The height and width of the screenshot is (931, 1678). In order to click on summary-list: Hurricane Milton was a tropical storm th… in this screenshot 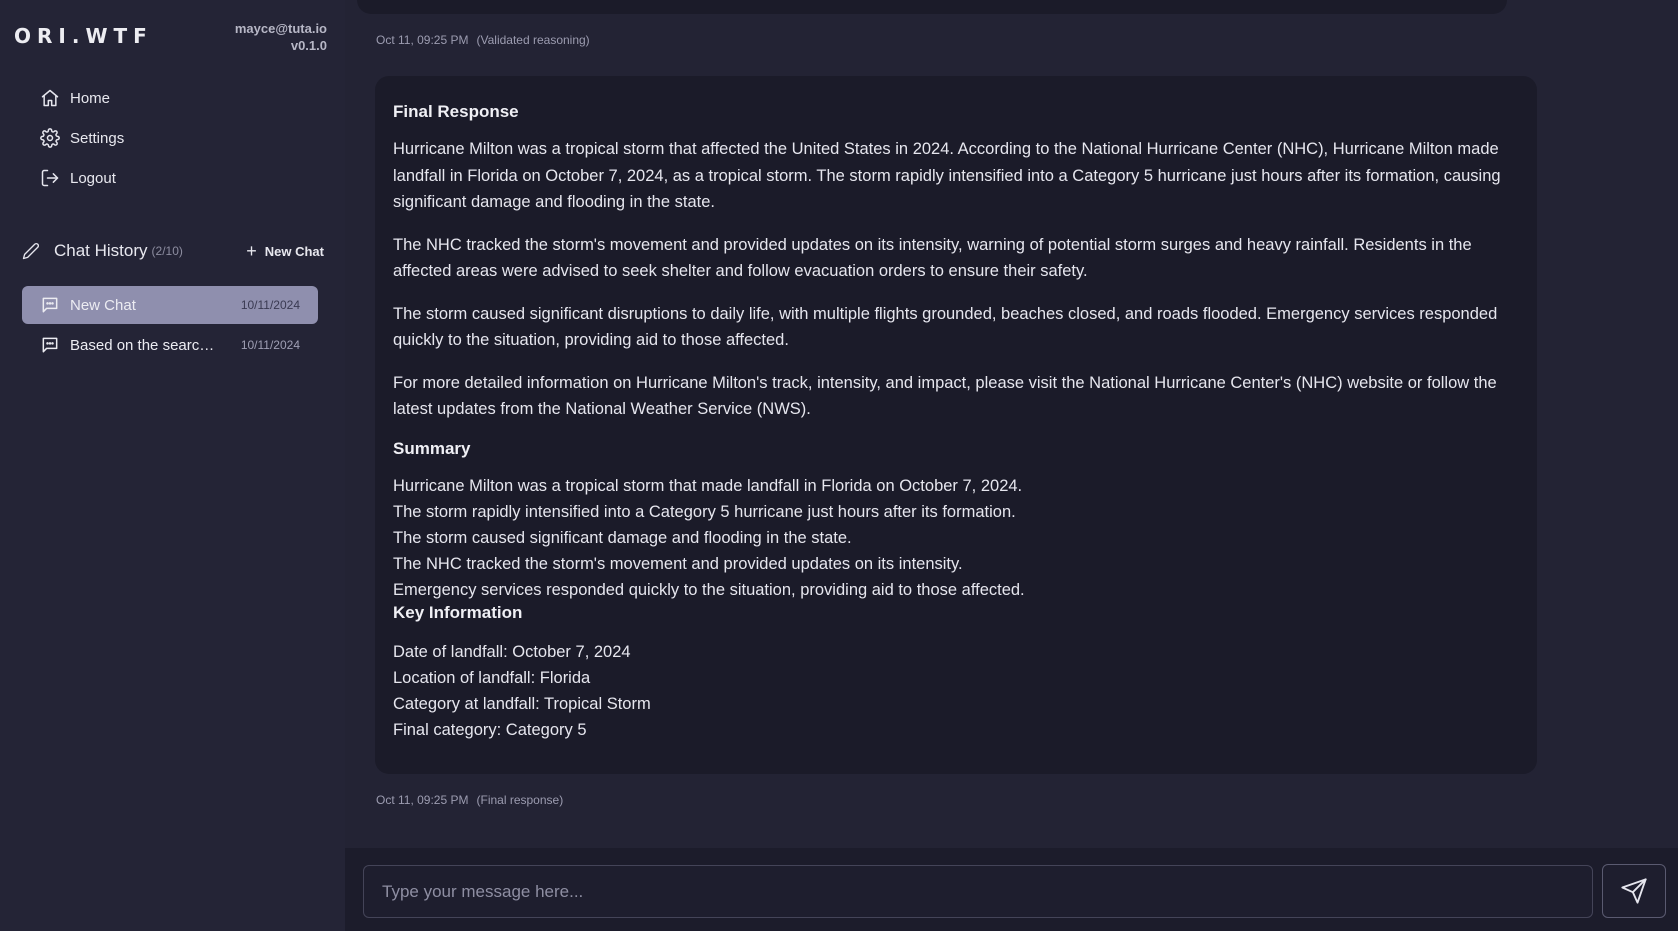, I will do `click(956, 538)`.